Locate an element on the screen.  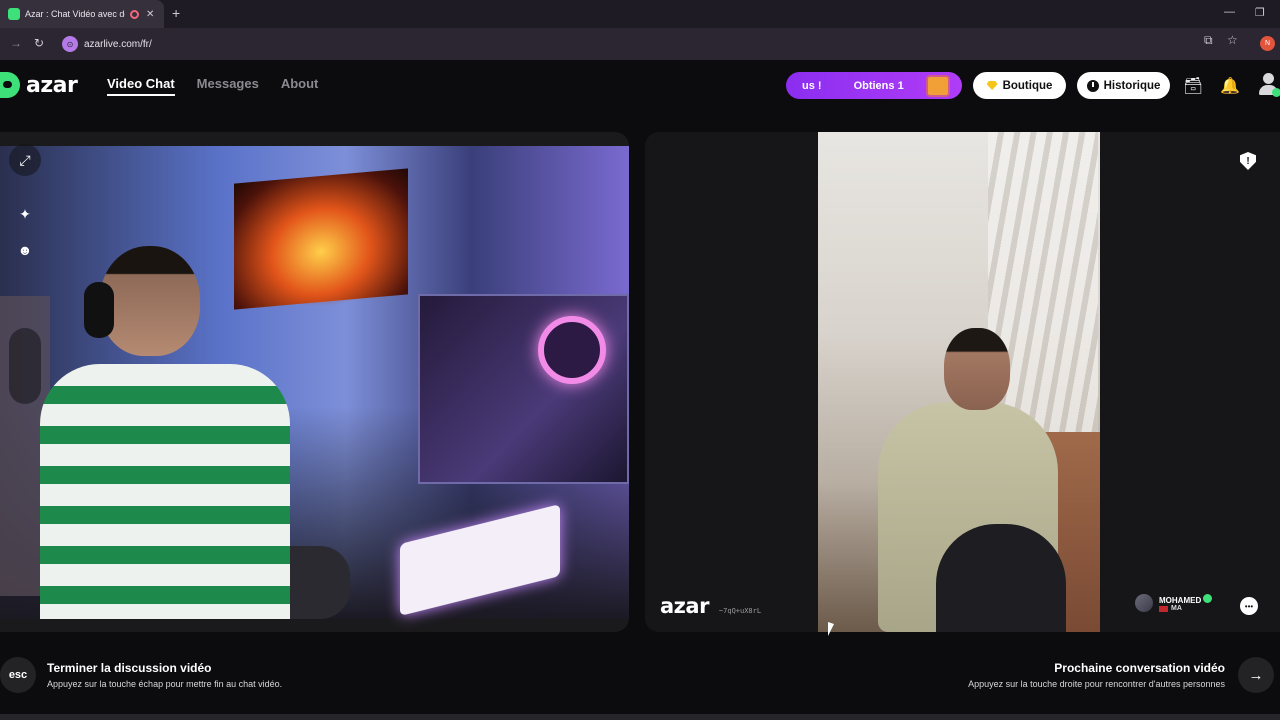
mouse-cursor-icon is located at coordinates (831, 629).